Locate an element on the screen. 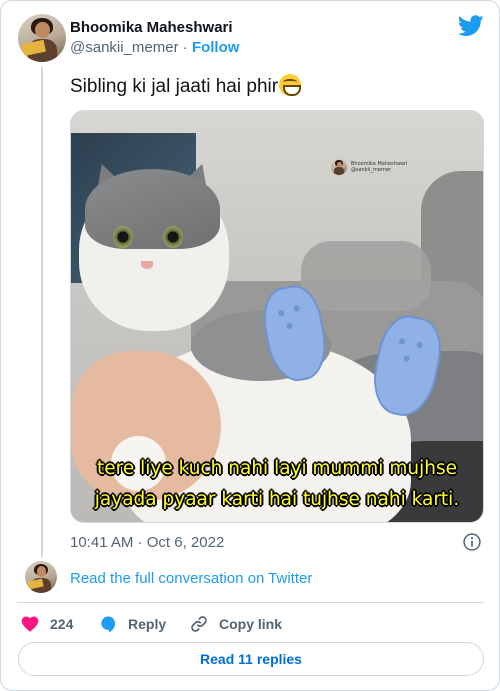 The image size is (500, 691). author-name: Bhoomika Maheshwari is located at coordinates (151, 27).